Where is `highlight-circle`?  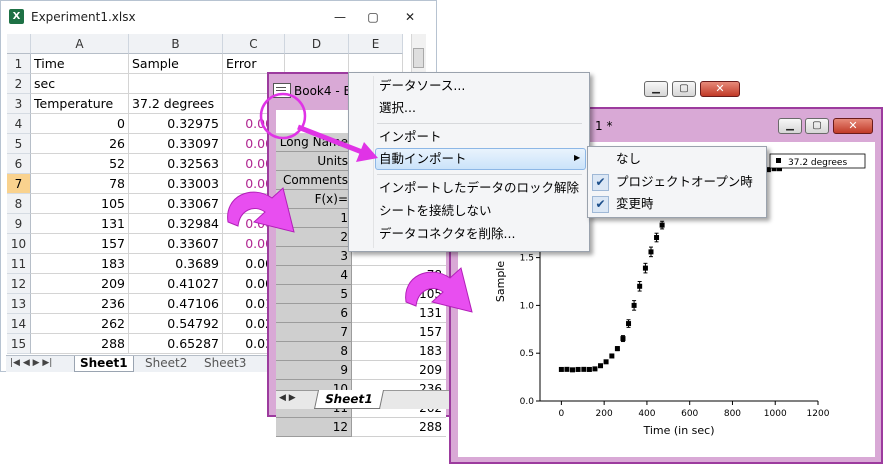
highlight-circle is located at coordinates (283, 116).